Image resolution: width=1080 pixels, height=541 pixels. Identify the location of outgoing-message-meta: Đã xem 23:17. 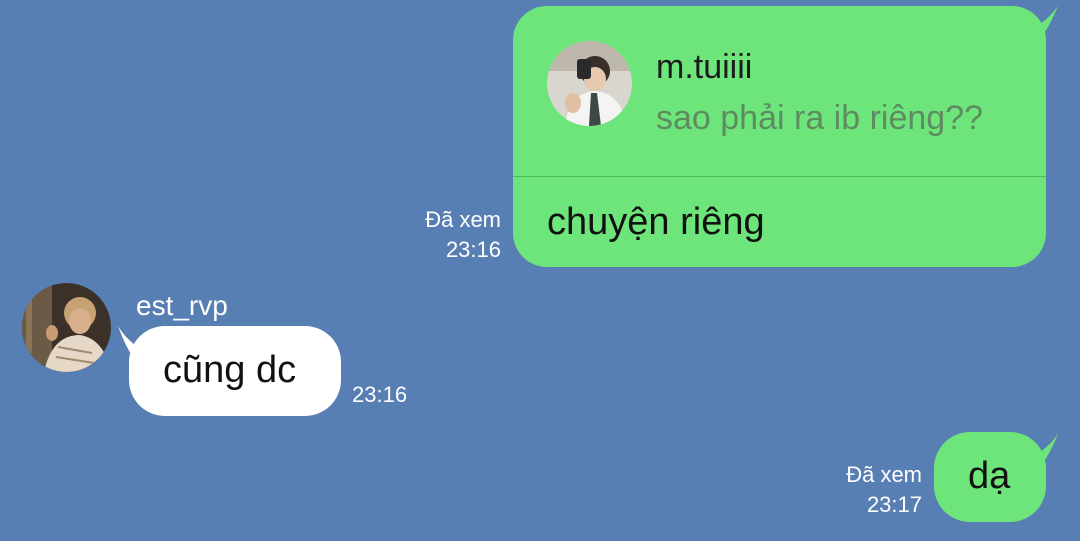
(884, 490).